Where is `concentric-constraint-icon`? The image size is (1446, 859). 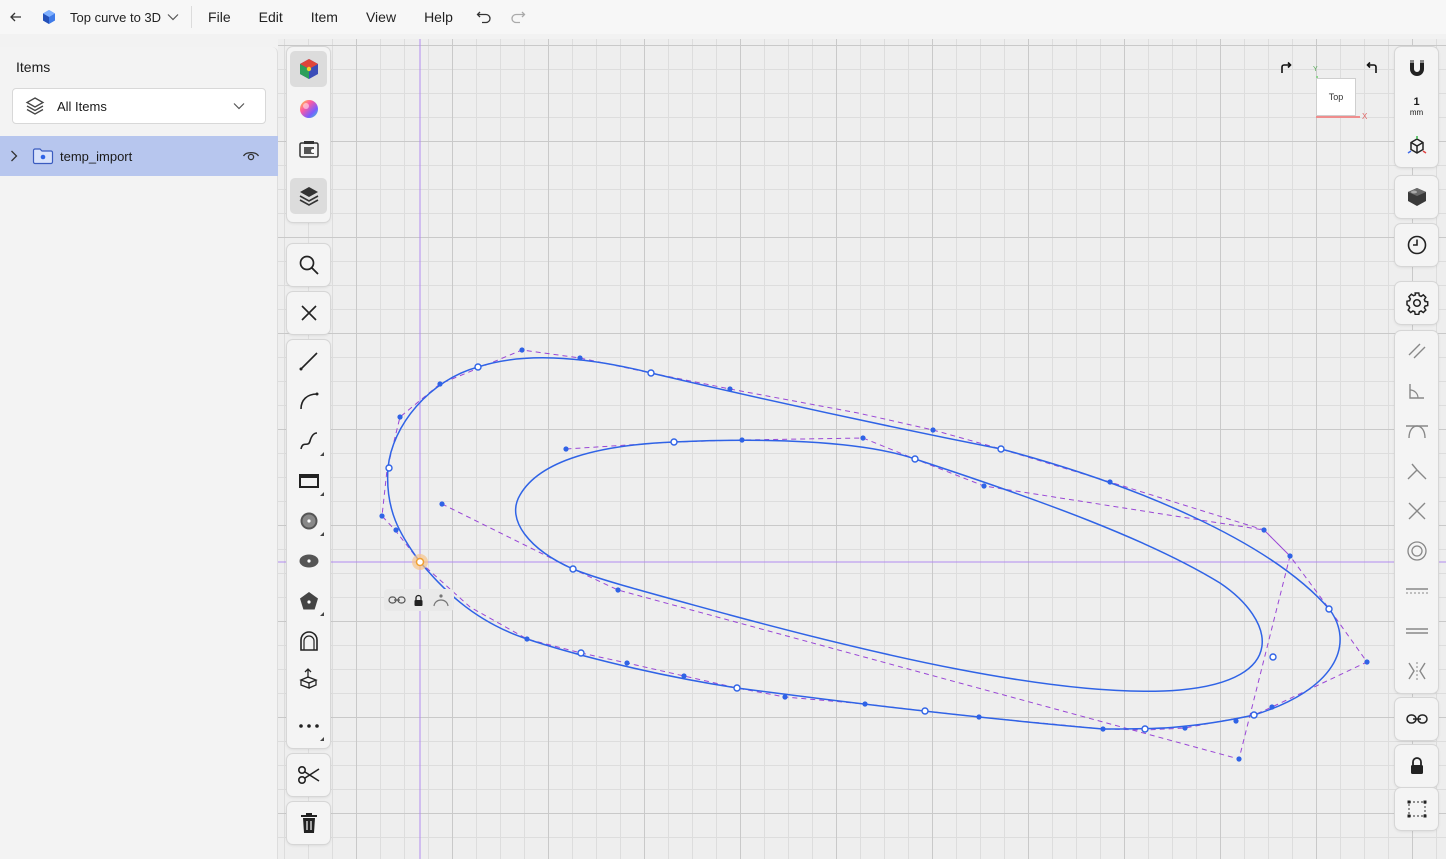
concentric-constraint-icon is located at coordinates (1416, 551).